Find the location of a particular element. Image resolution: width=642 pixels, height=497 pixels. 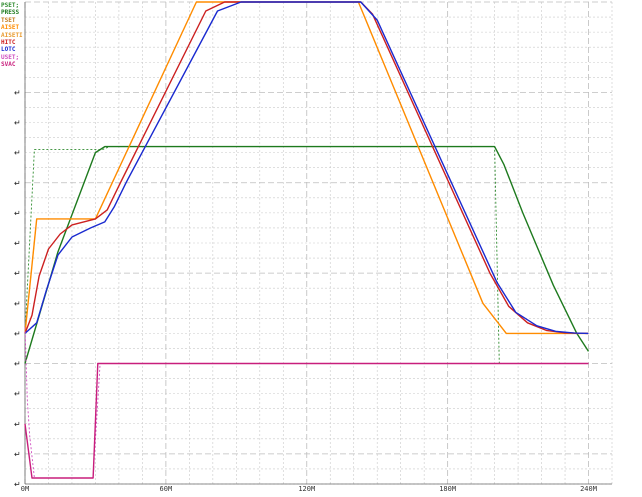

legend-entry: AISETI is located at coordinates (12, 35).